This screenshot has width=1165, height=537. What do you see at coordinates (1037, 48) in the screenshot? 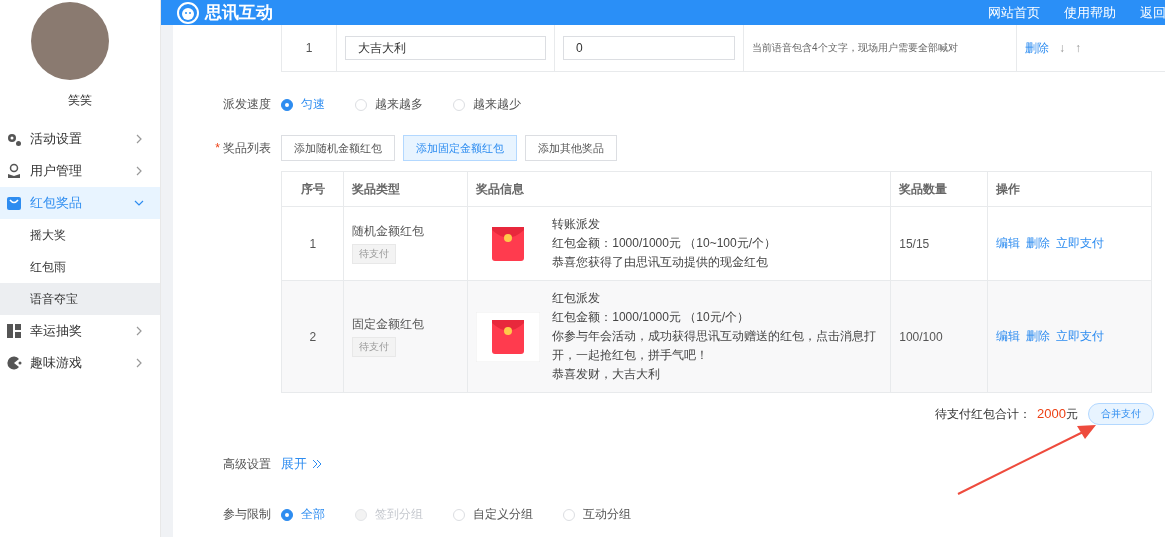
I see `delete-link: 删除` at bounding box center [1037, 48].